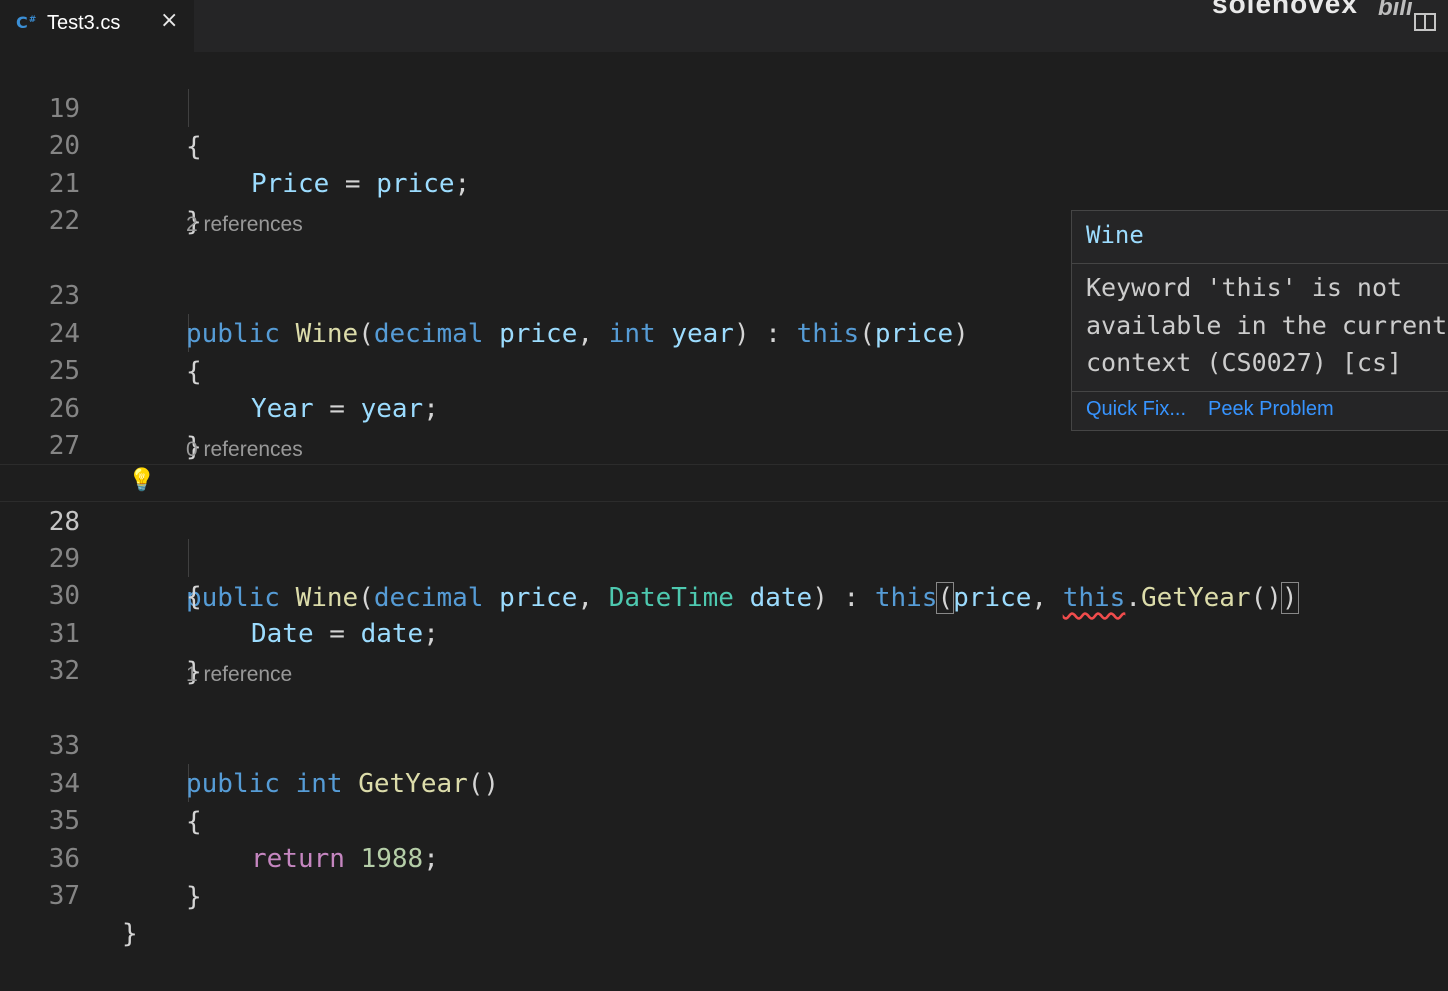 Image resolution: width=1448 pixels, height=991 pixels. I want to click on close-tab-button: ×, so click(169, 20).